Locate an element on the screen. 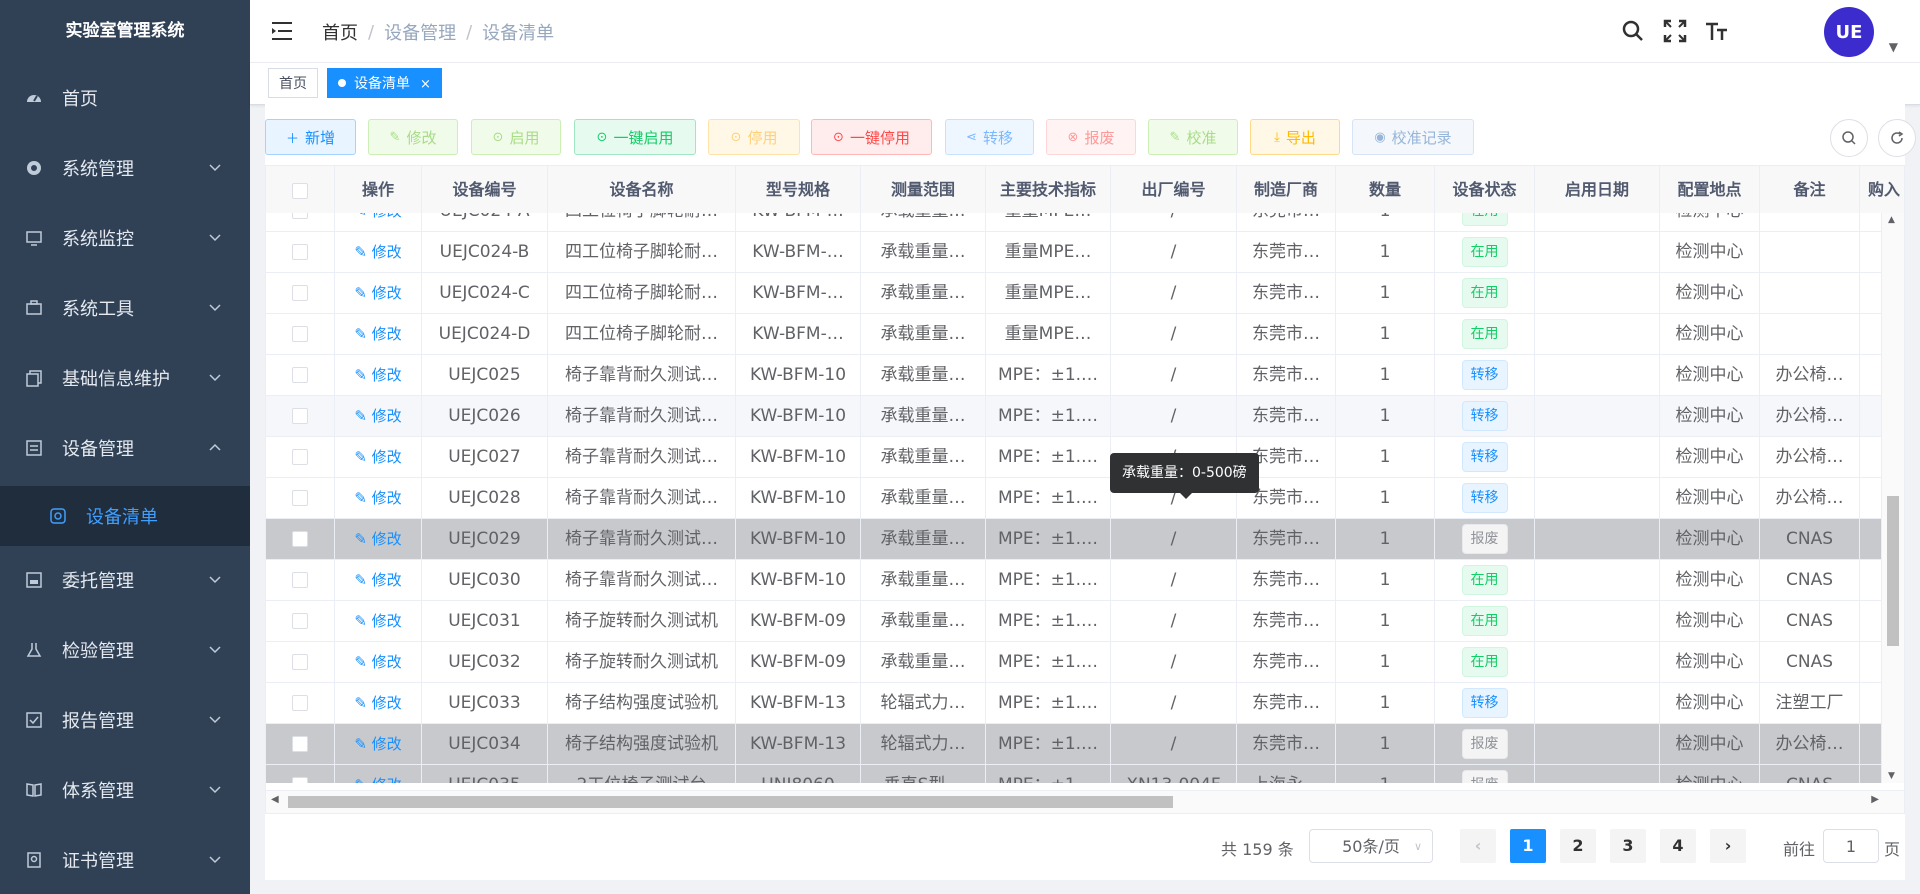  calibrate-button: ✎ 校准 is located at coordinates (1193, 137).